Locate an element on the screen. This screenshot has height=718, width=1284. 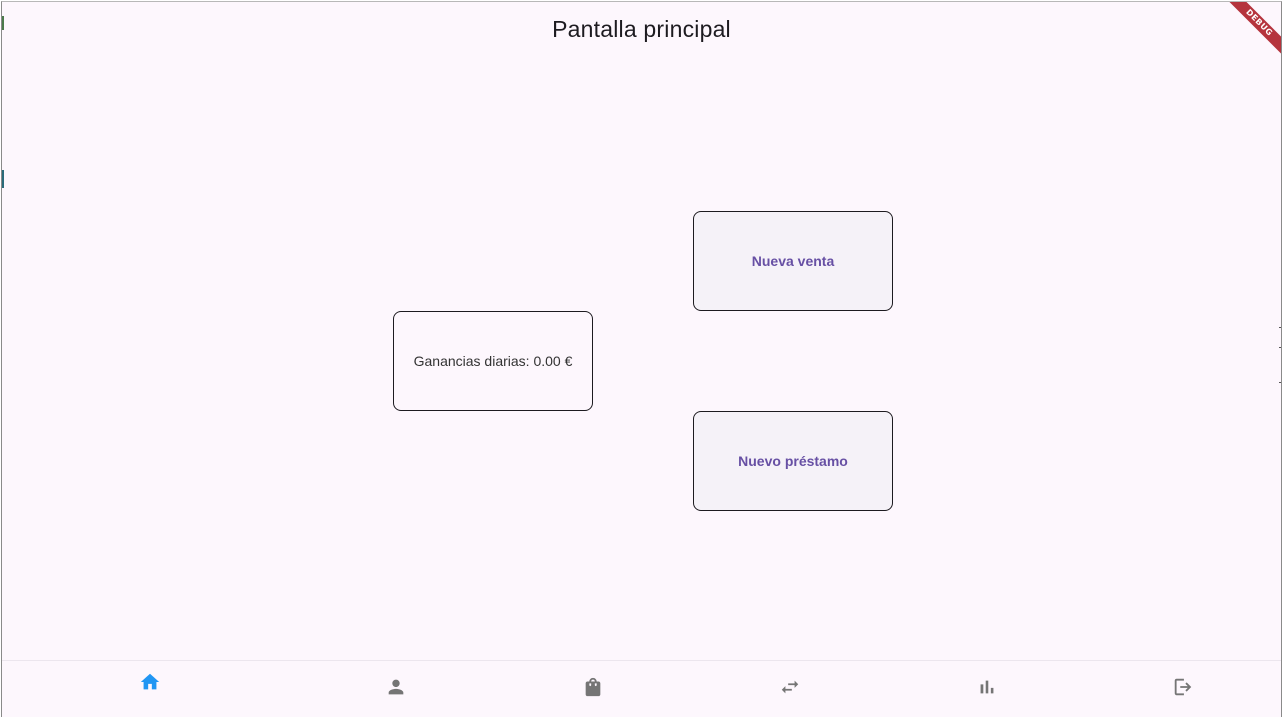
debug-banner: DEBUG is located at coordinates (1251, 32).